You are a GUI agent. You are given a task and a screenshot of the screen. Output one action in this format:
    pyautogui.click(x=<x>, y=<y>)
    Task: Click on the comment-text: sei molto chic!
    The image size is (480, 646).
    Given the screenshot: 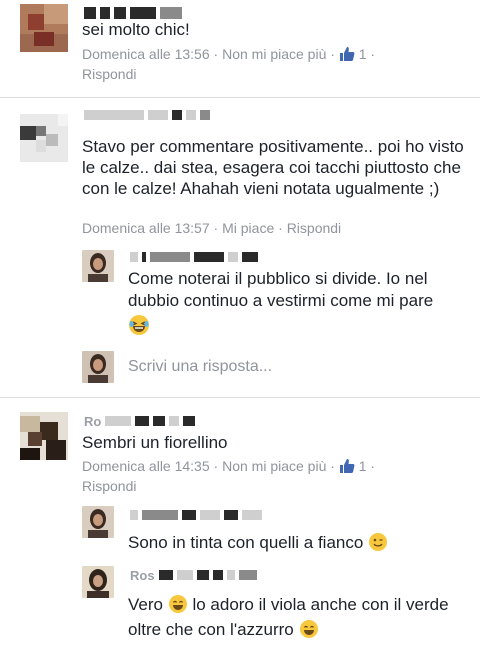 What is the action you would take?
    pyautogui.click(x=136, y=29)
    